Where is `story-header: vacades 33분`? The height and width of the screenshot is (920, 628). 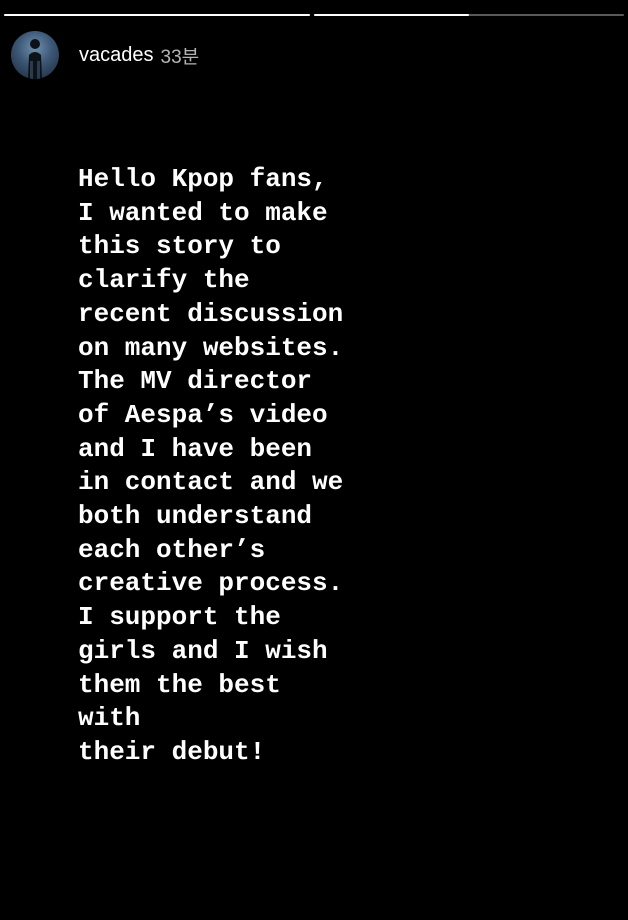
story-header: vacades 33분 is located at coordinates (105, 55).